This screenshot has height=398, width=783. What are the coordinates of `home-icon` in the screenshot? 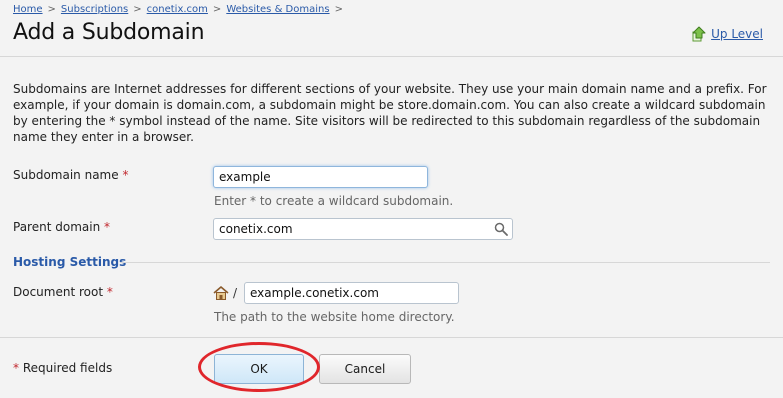 It's located at (221, 293).